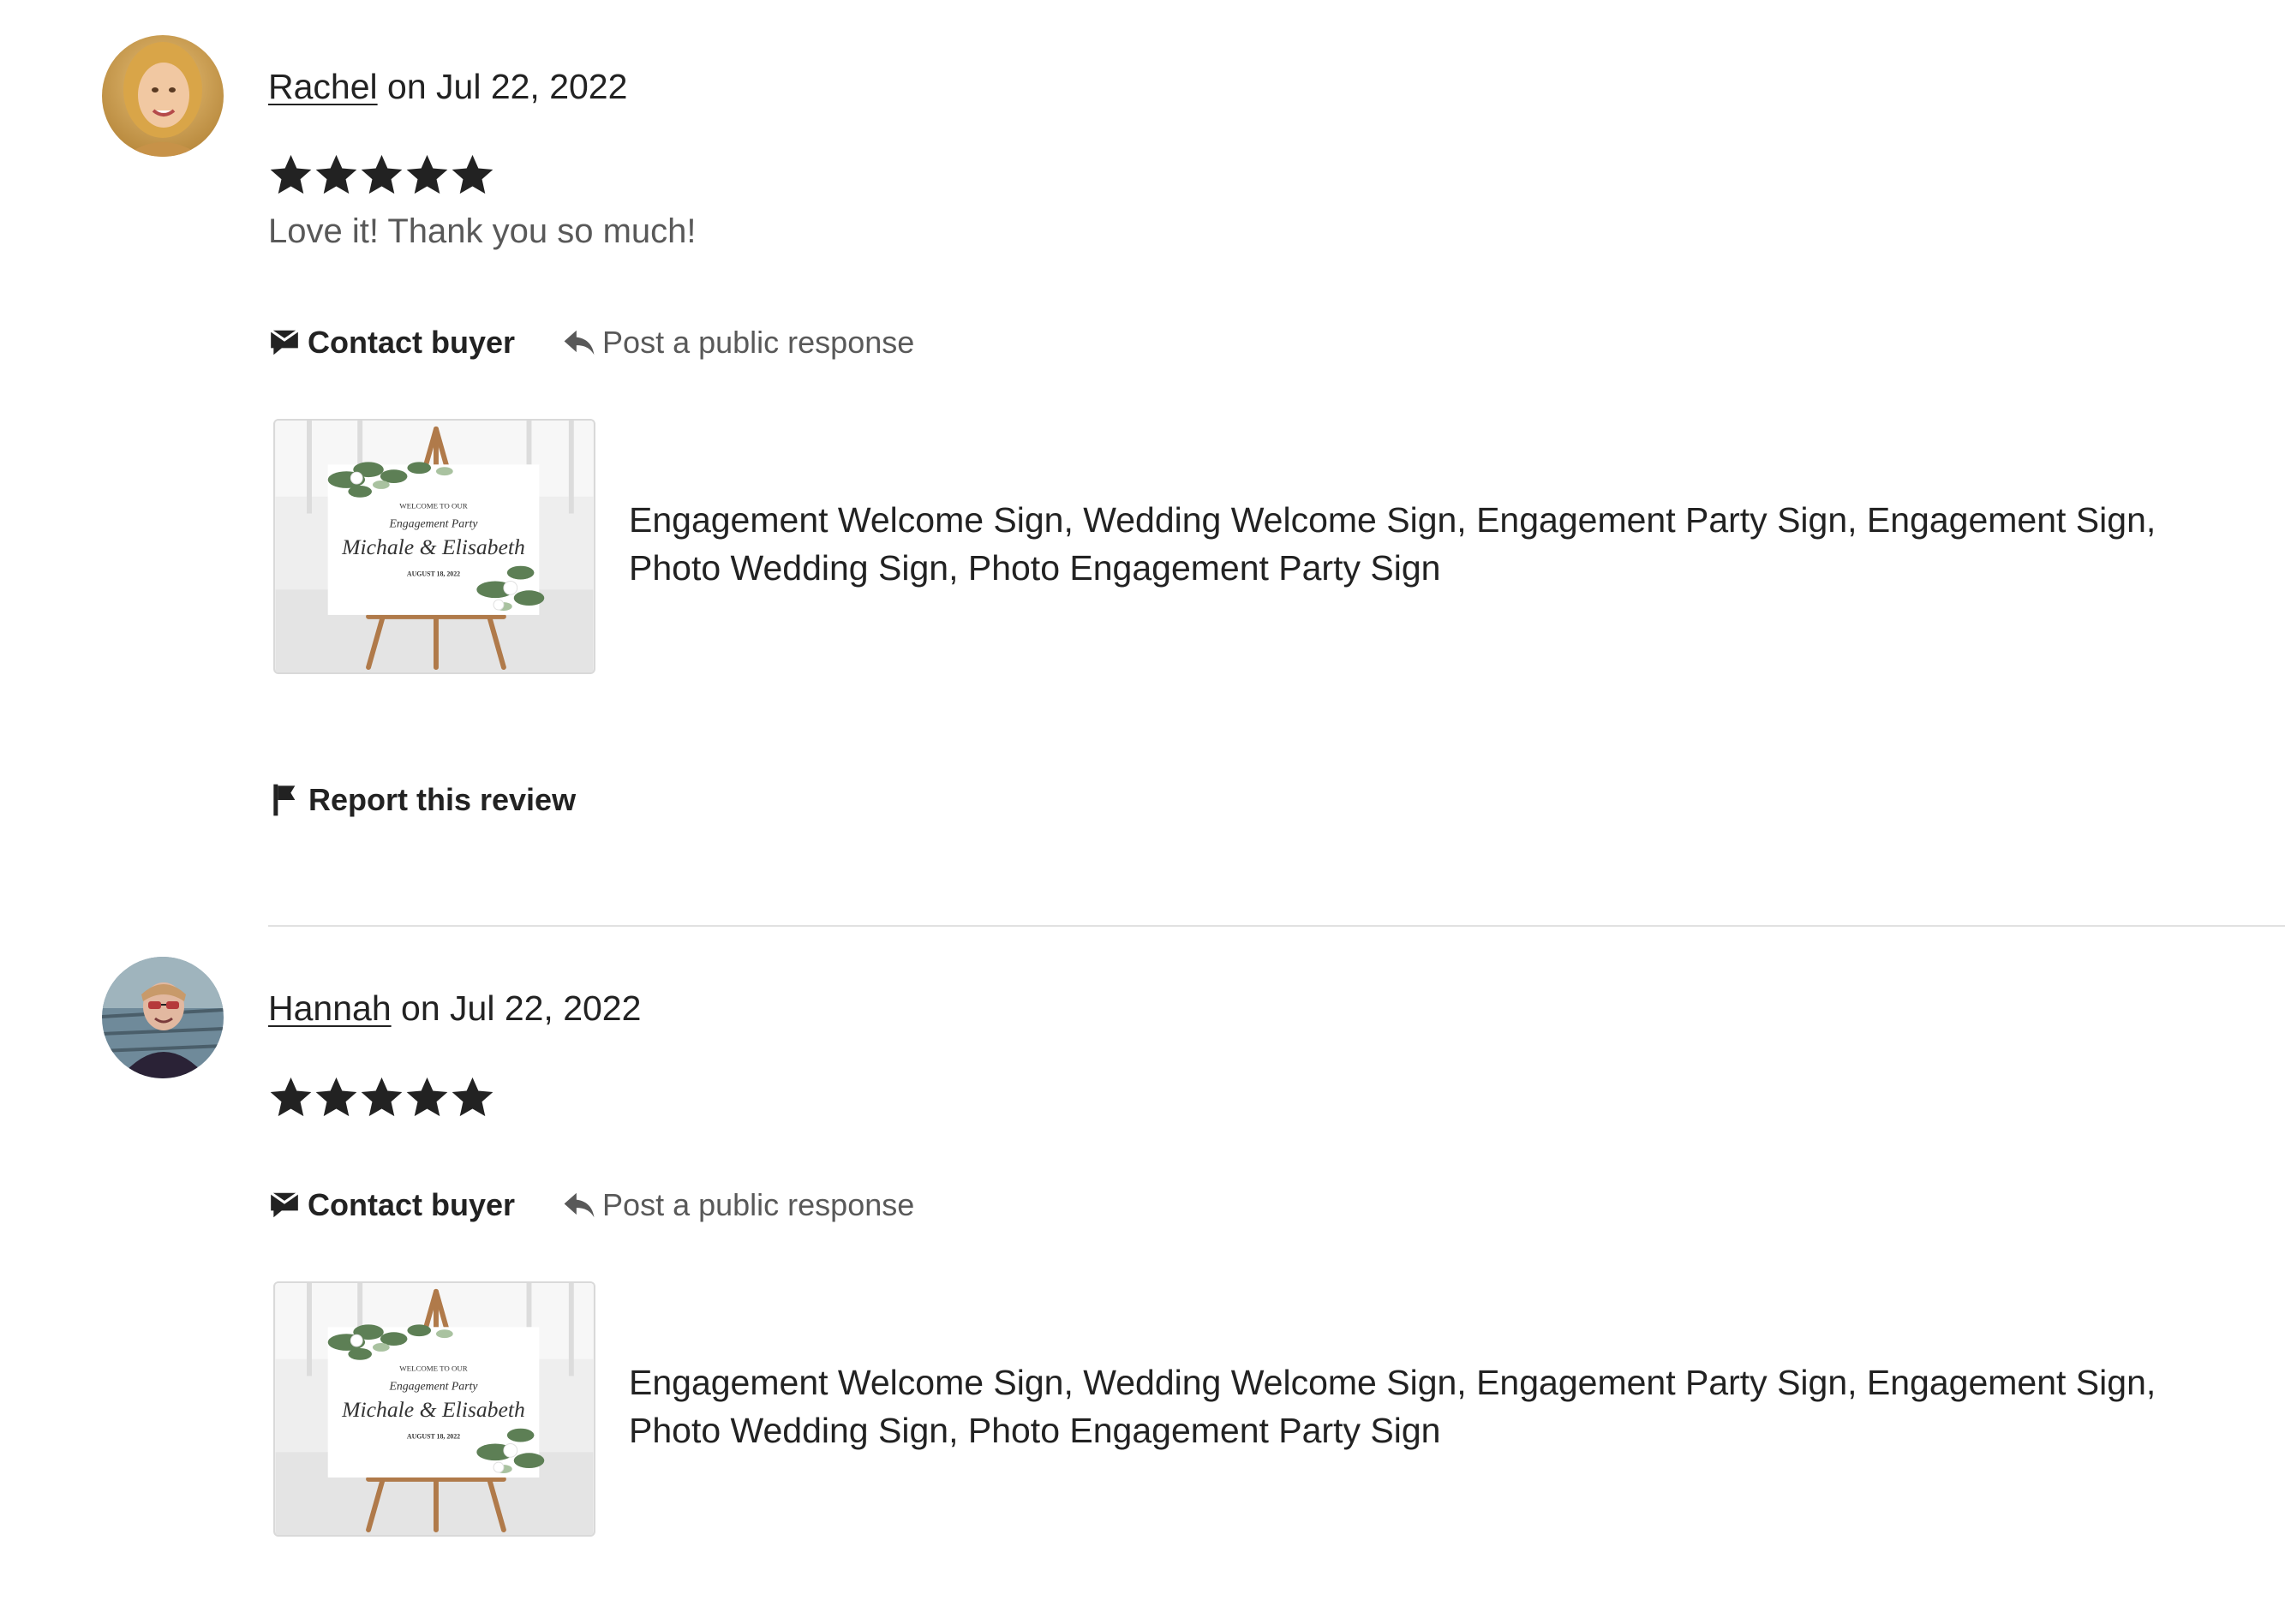  I want to click on review-text: Love it! Thank you so much!, so click(483, 231).